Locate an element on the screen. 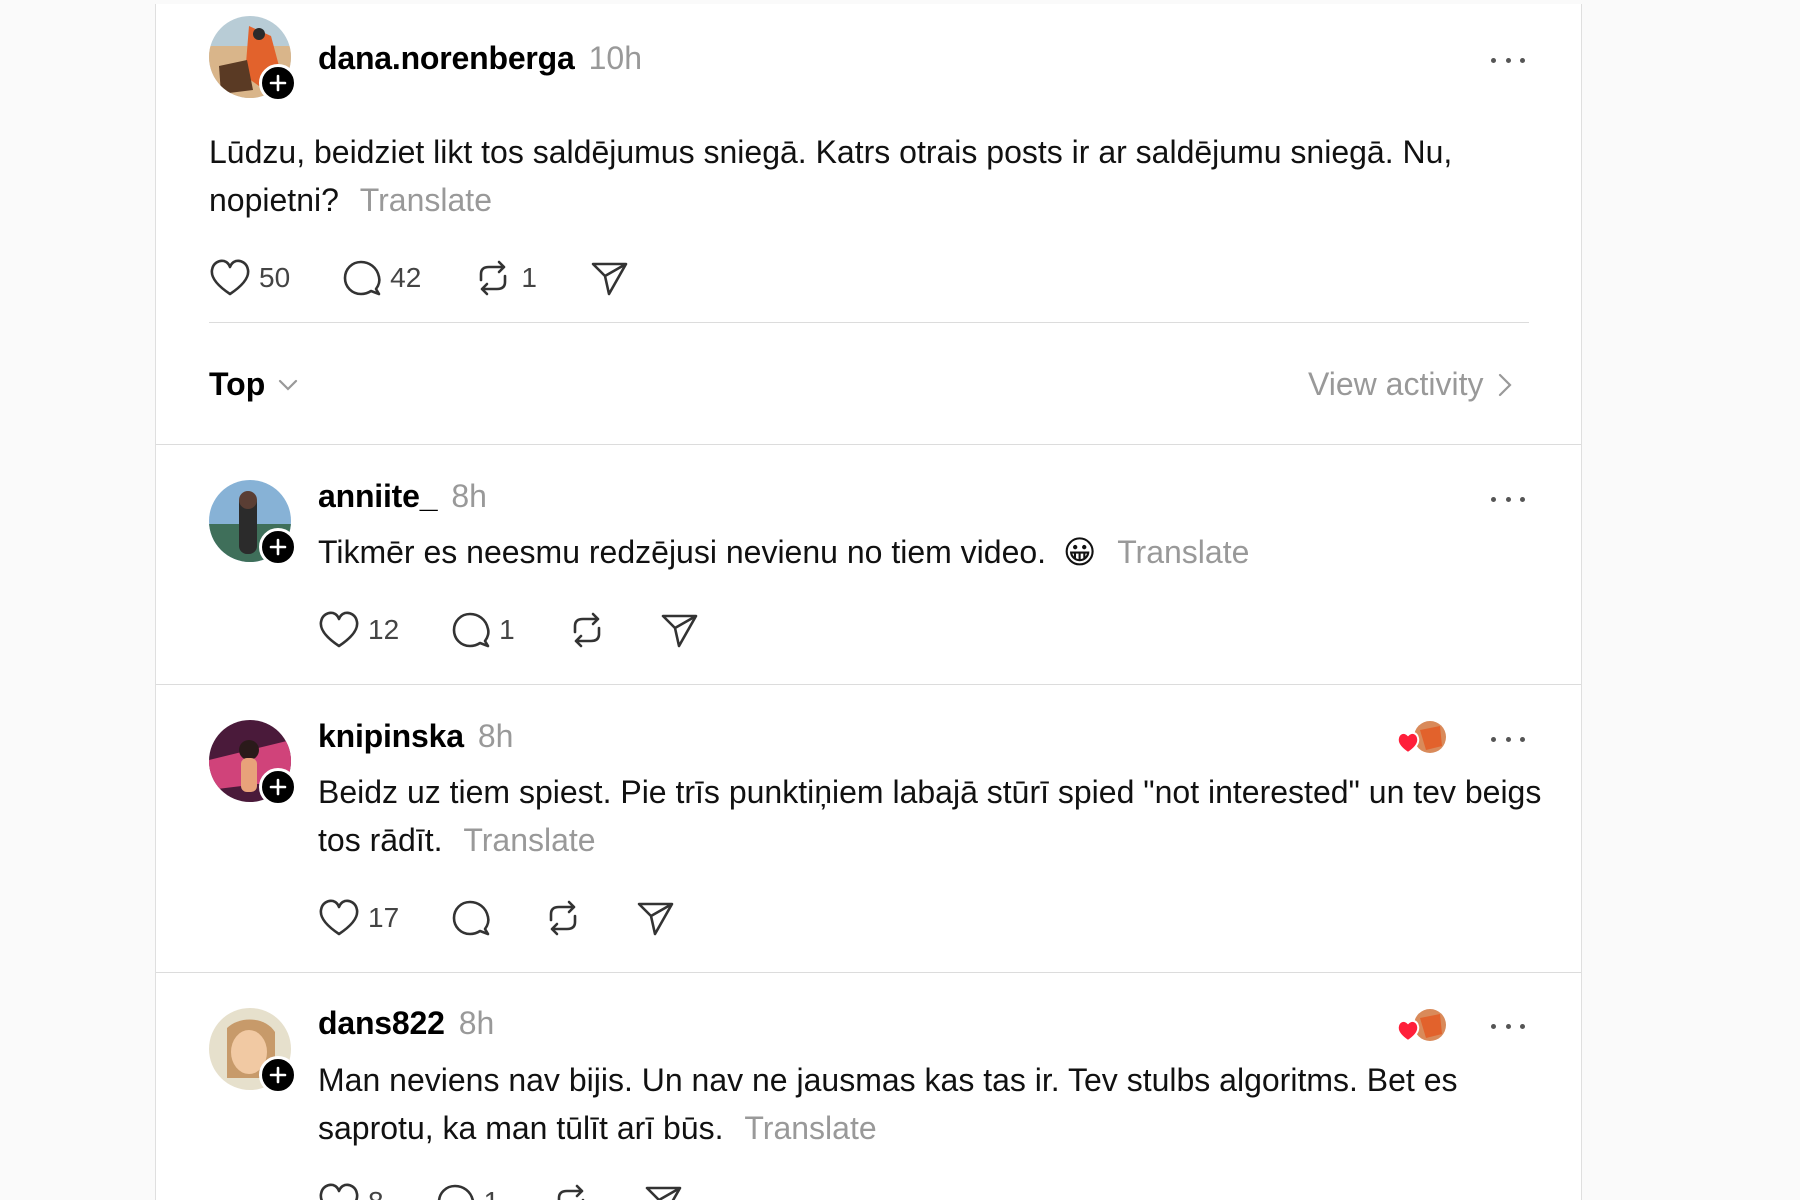 Image resolution: width=1800 pixels, height=1200 pixels. username: knipinska is located at coordinates (391, 736).